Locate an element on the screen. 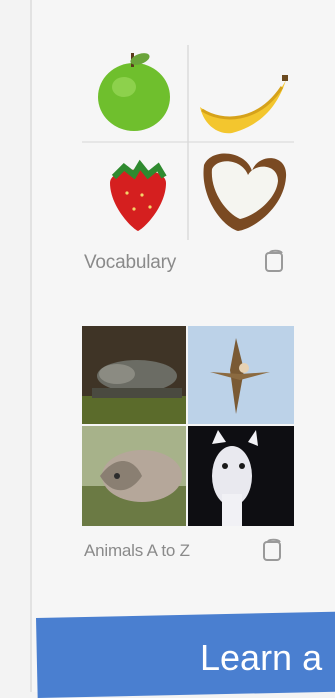 The image size is (335, 698). apple-image is located at coordinates (134, 92).